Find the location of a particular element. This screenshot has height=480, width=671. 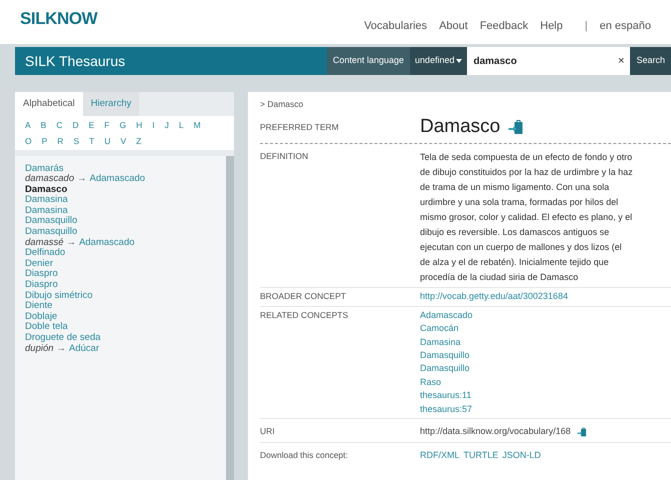

search-button: Search is located at coordinates (650, 61).